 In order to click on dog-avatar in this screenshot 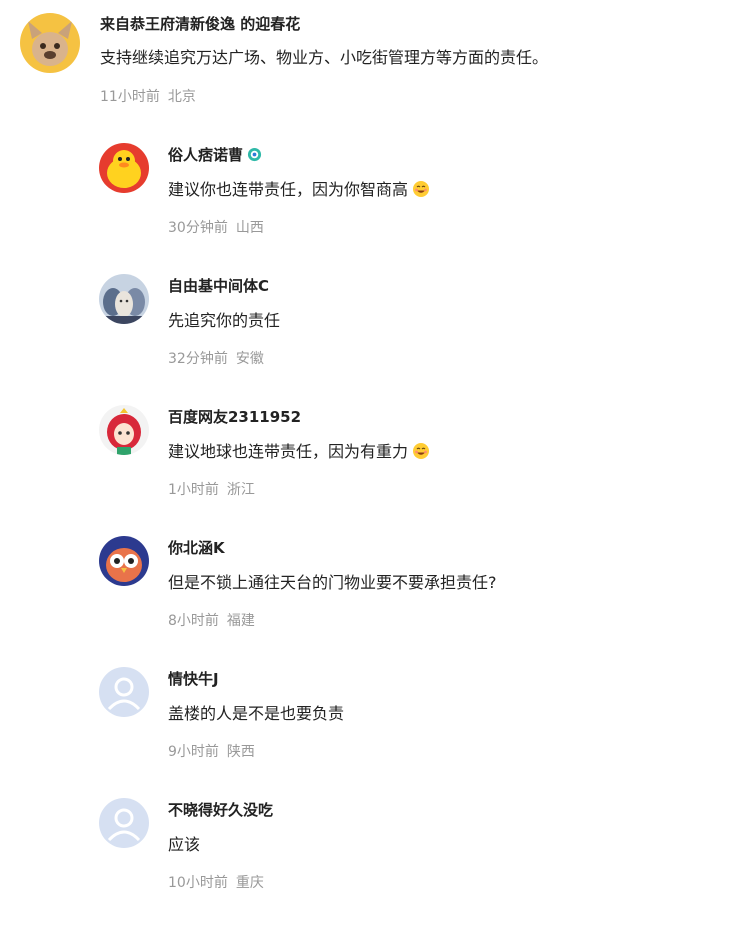, I will do `click(50, 43)`.